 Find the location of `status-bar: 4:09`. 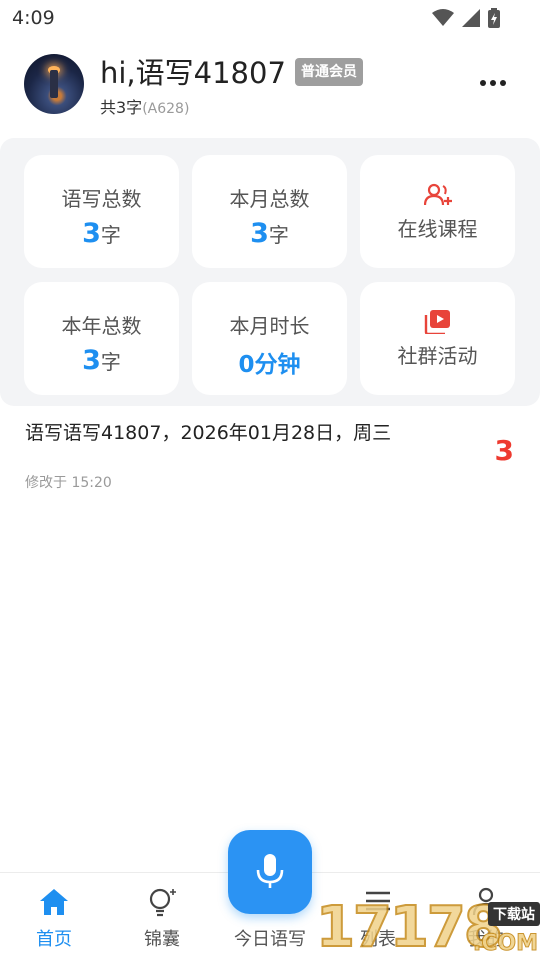

status-bar: 4:09 is located at coordinates (270, 18).